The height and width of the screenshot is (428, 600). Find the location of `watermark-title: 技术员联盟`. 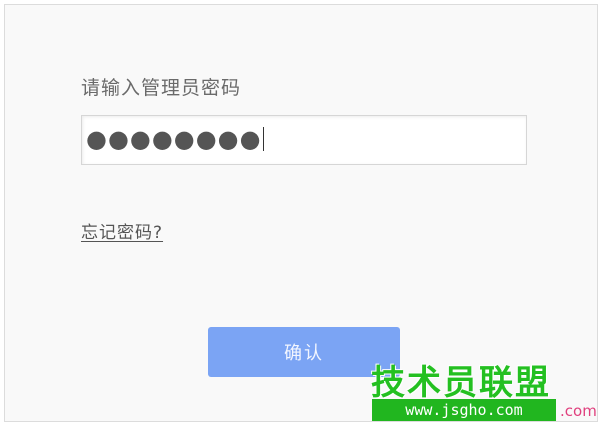

watermark-title: 技术员联盟 is located at coordinates (461, 383).